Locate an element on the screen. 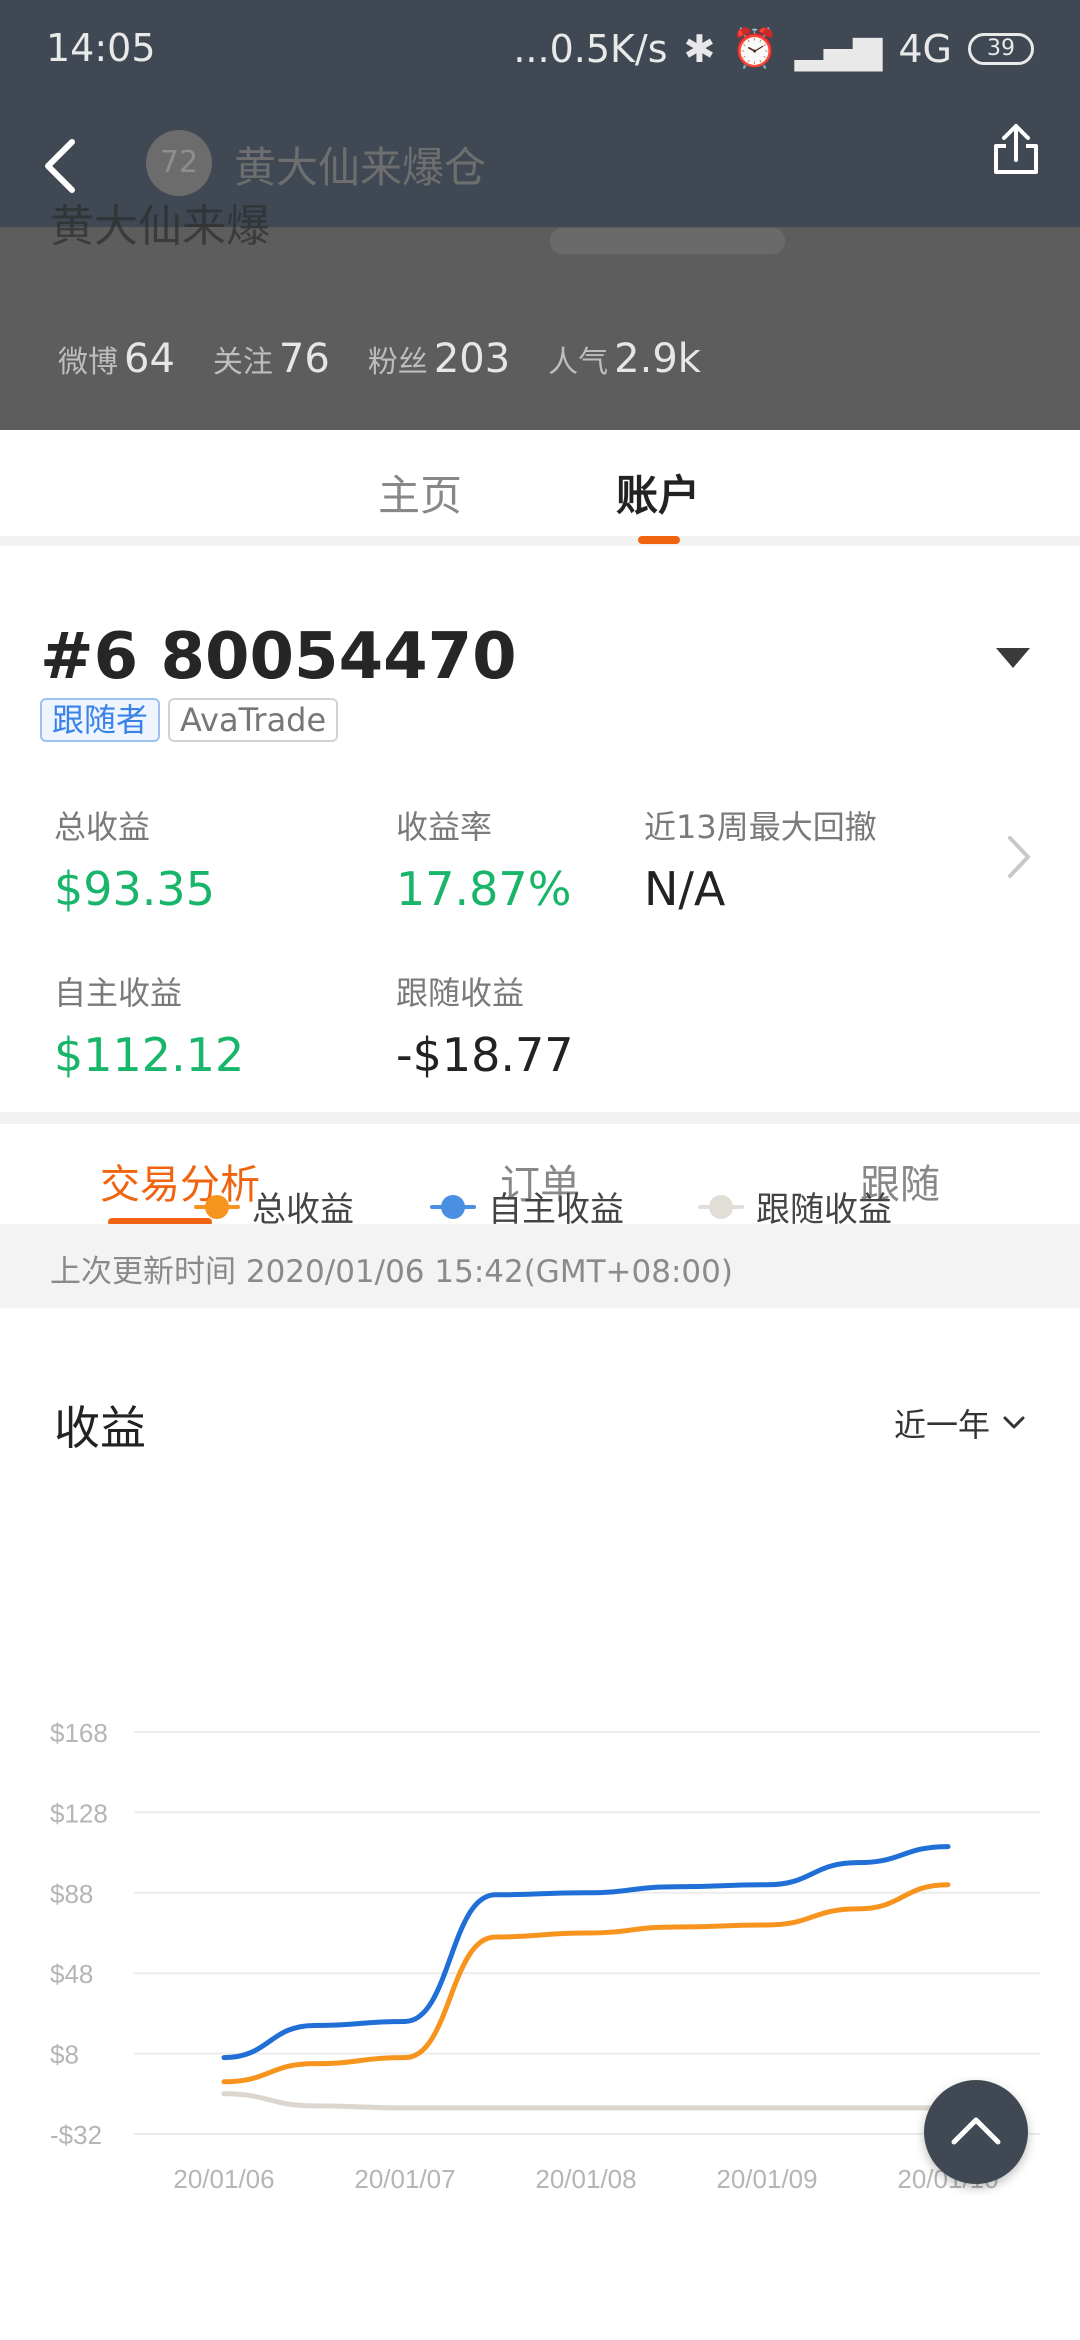 The image size is (1080, 2340). status-bar: 14:05 ...0.5K/s ✱ ⏰ ▂▄▆ 4G 39 is located at coordinates (540, 50).